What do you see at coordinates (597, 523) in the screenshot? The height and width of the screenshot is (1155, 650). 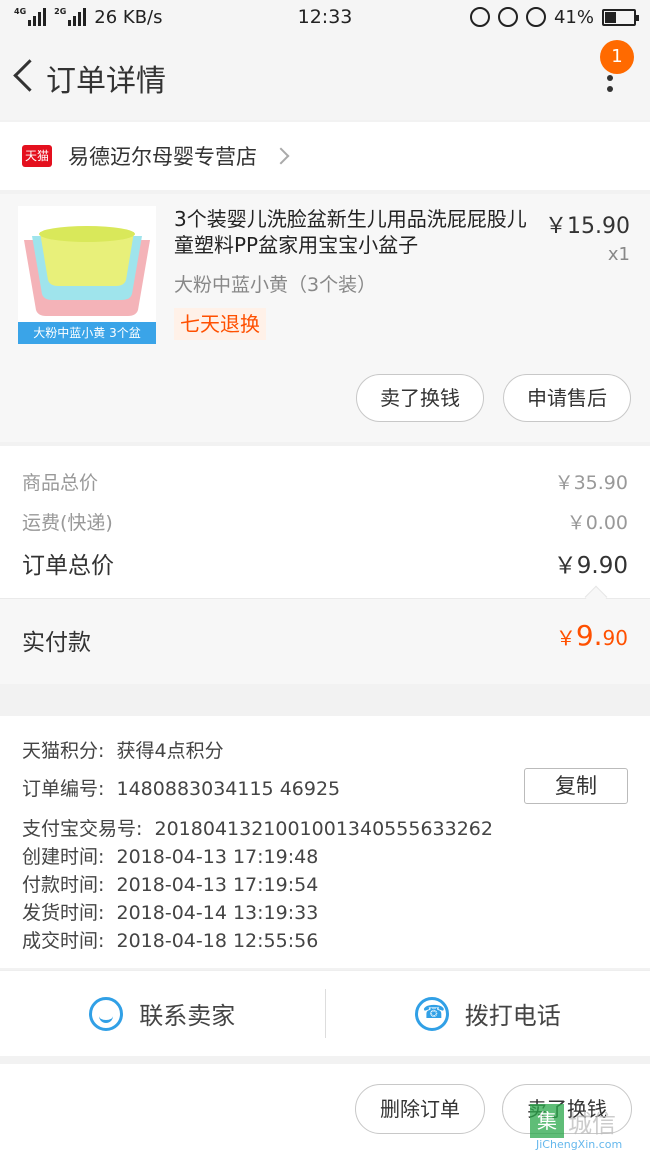 I see `shipping-value: ￥0.00` at bounding box center [597, 523].